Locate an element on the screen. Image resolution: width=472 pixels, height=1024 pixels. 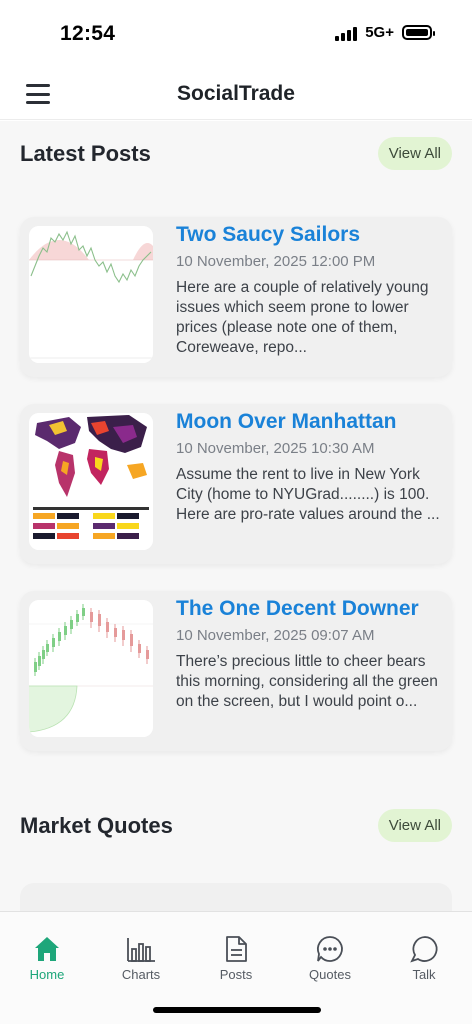
candlestick-chart-thumbnail is located at coordinates (91, 668).